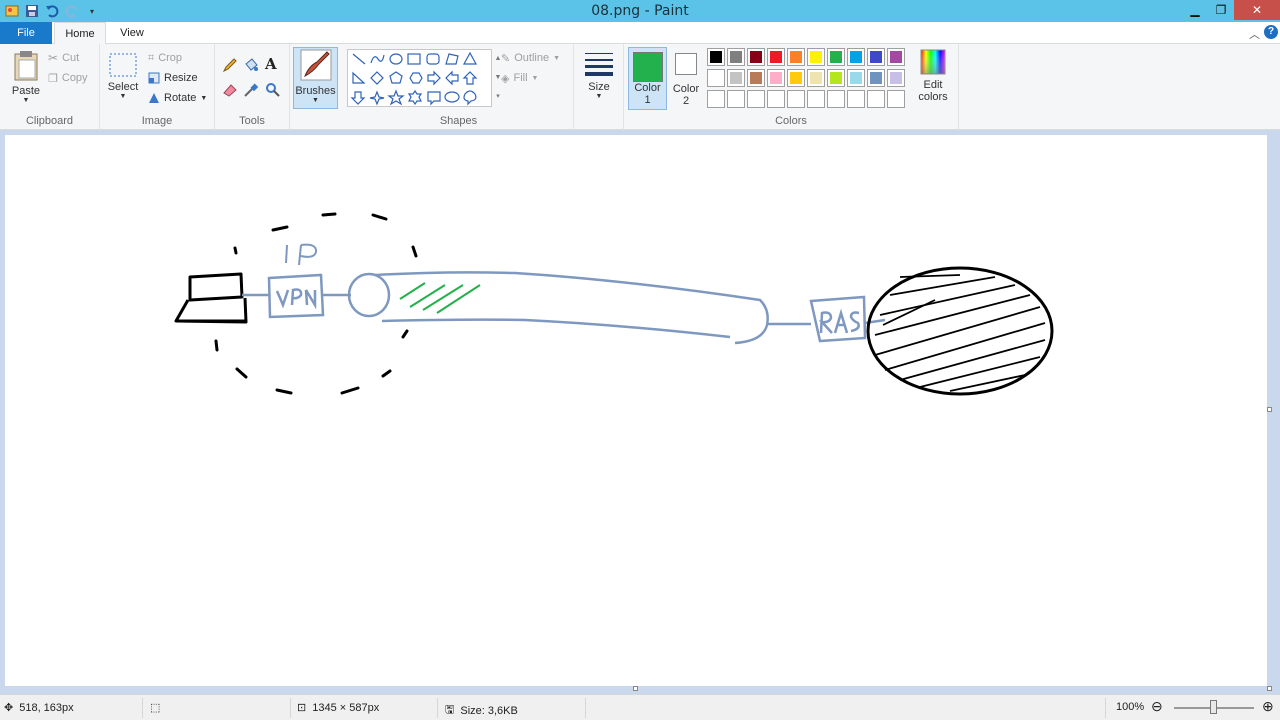  I want to click on clipboard-group: Paste ▼ ✂ Cut ❐ Copy Clipboard, so click(50, 87).